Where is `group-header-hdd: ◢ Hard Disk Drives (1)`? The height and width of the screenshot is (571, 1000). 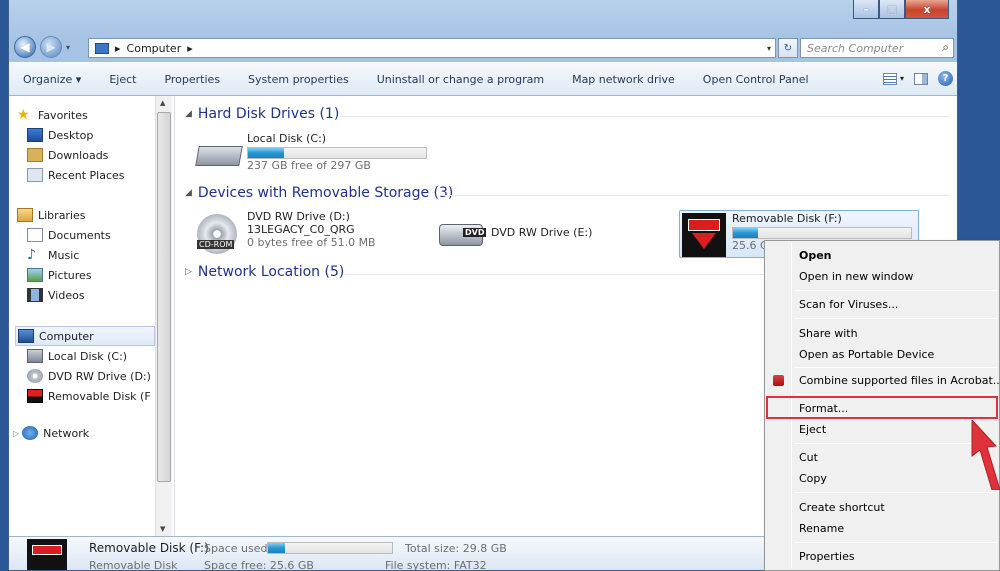
group-header-hdd: ◢ Hard Disk Drives (1) is located at coordinates (262, 114).